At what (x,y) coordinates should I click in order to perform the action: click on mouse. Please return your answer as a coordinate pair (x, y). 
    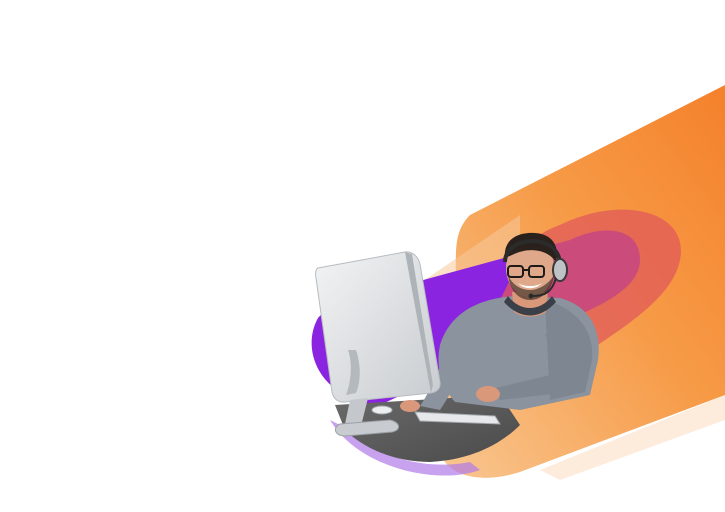
    Looking at the image, I should click on (382, 410).